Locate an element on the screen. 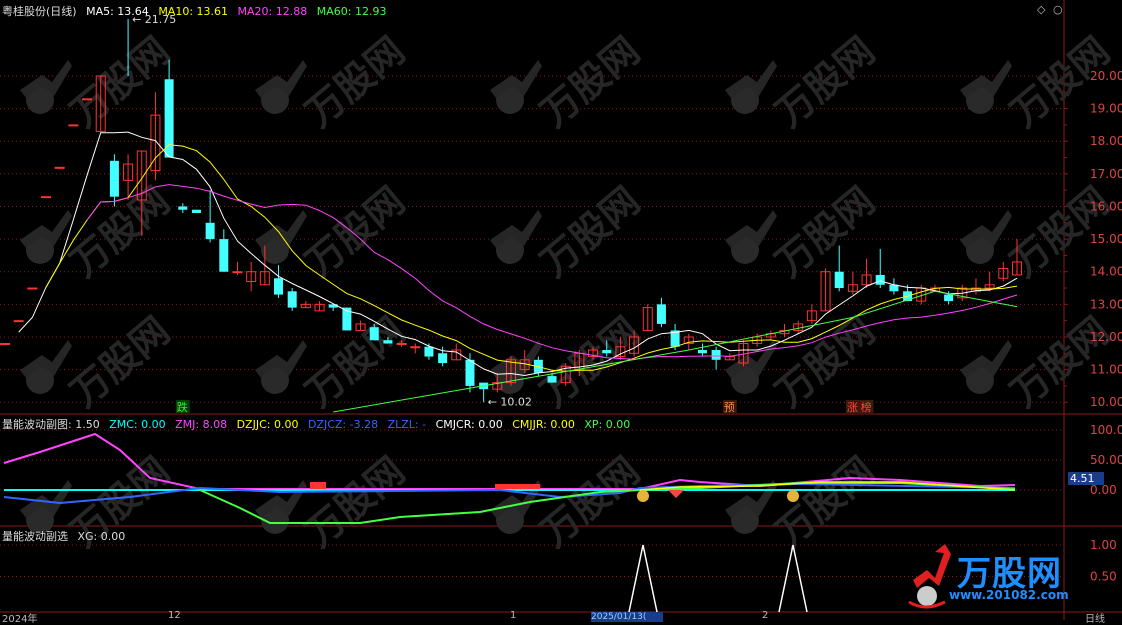  price-tick-label: 12.00 is located at coordinates (1106, 337).